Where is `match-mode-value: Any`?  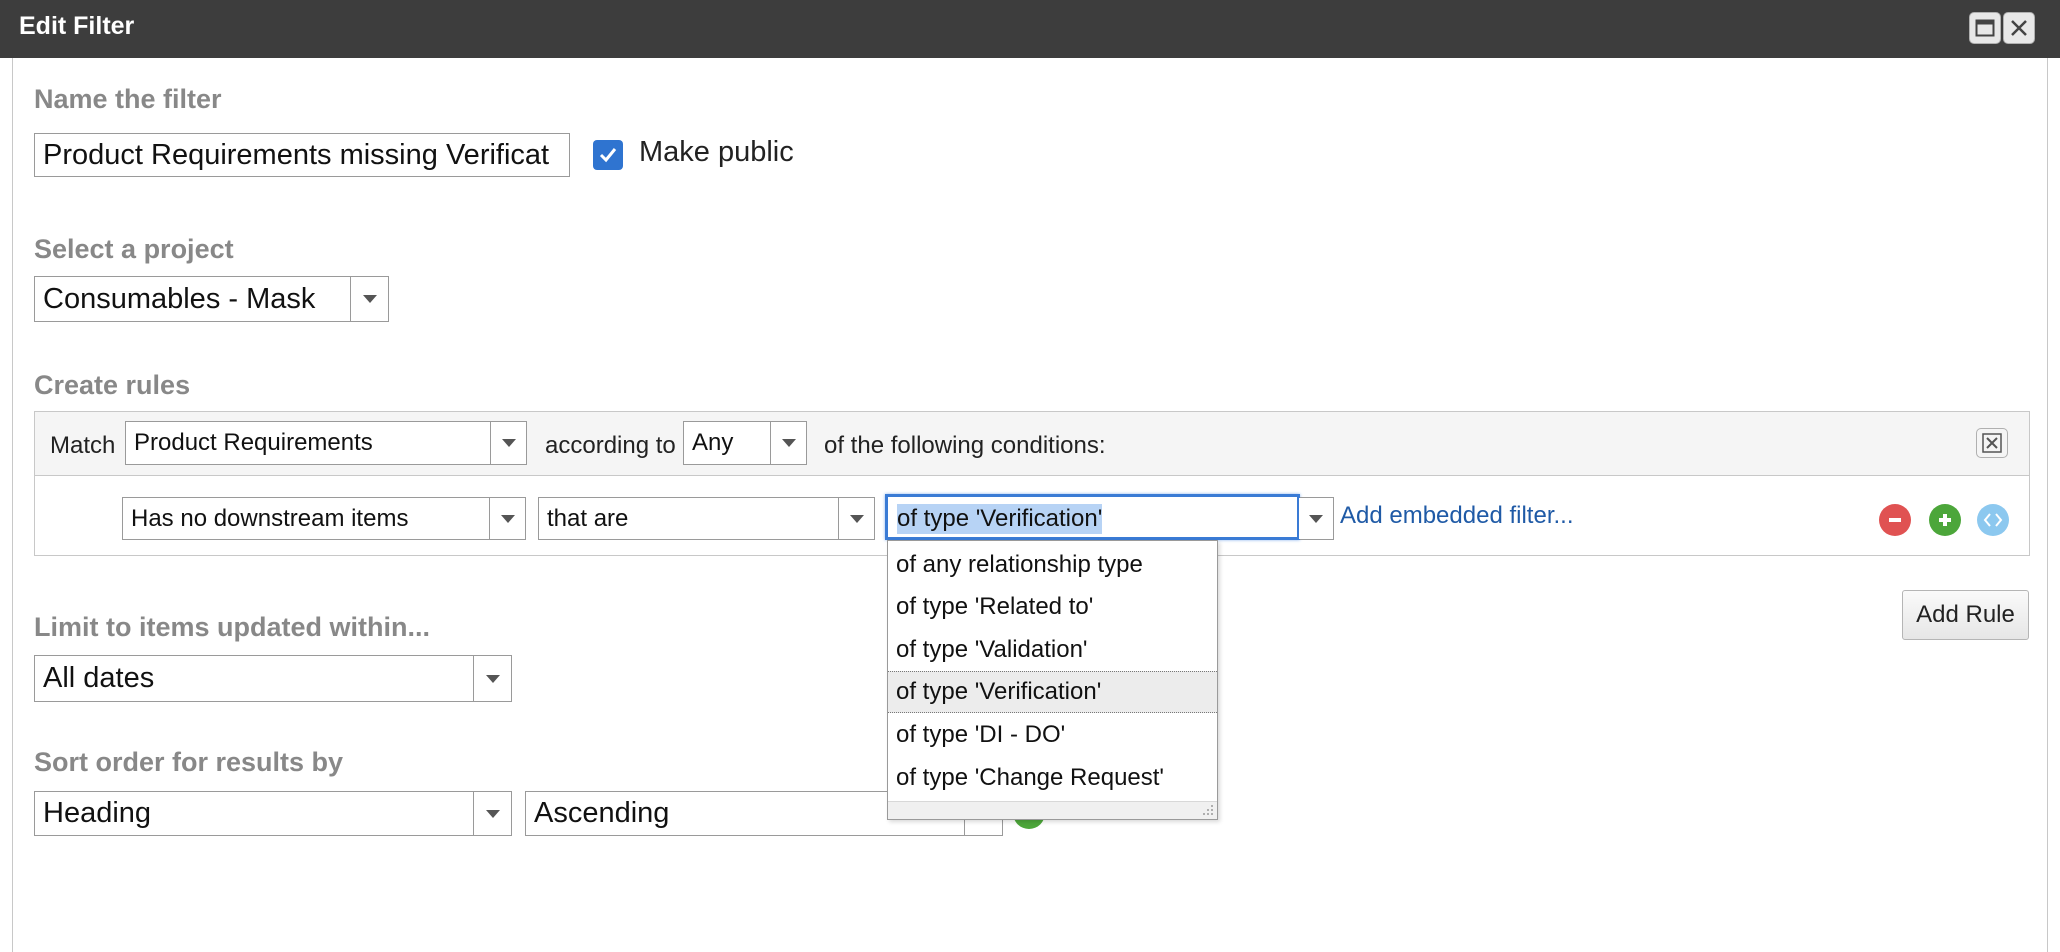 match-mode-value: Any is located at coordinates (713, 442).